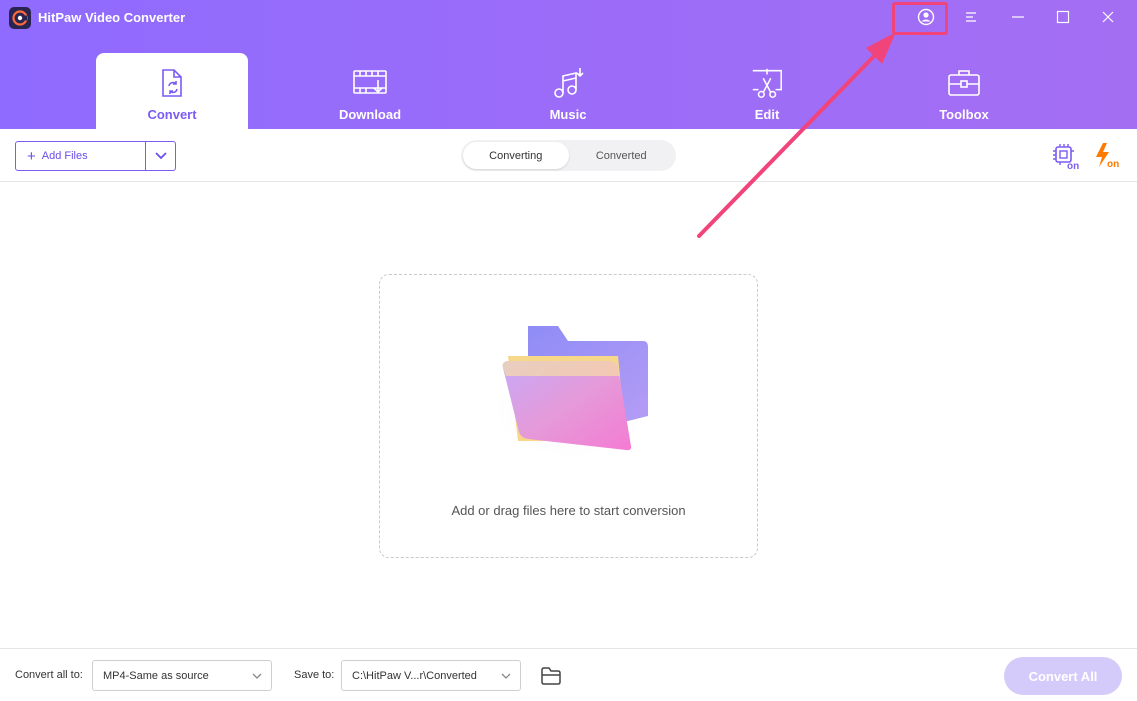 This screenshot has width=1137, height=701. Describe the element at coordinates (964, 114) in the screenshot. I see `tab-label: Toolbox` at that location.